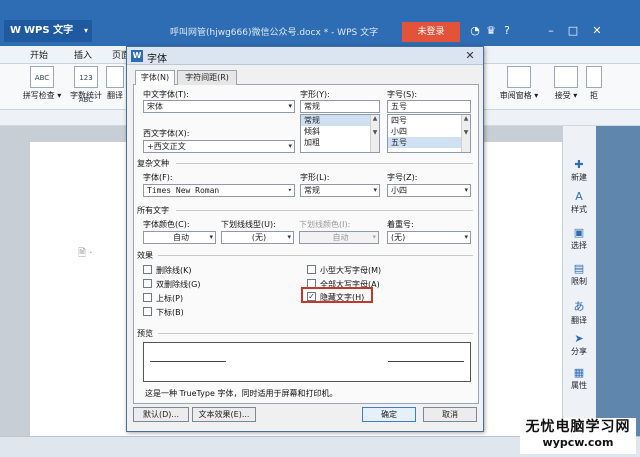 This screenshot has height=457, width=640. Describe the element at coordinates (340, 106) in the screenshot. I see `font-style-input: 常规` at that location.